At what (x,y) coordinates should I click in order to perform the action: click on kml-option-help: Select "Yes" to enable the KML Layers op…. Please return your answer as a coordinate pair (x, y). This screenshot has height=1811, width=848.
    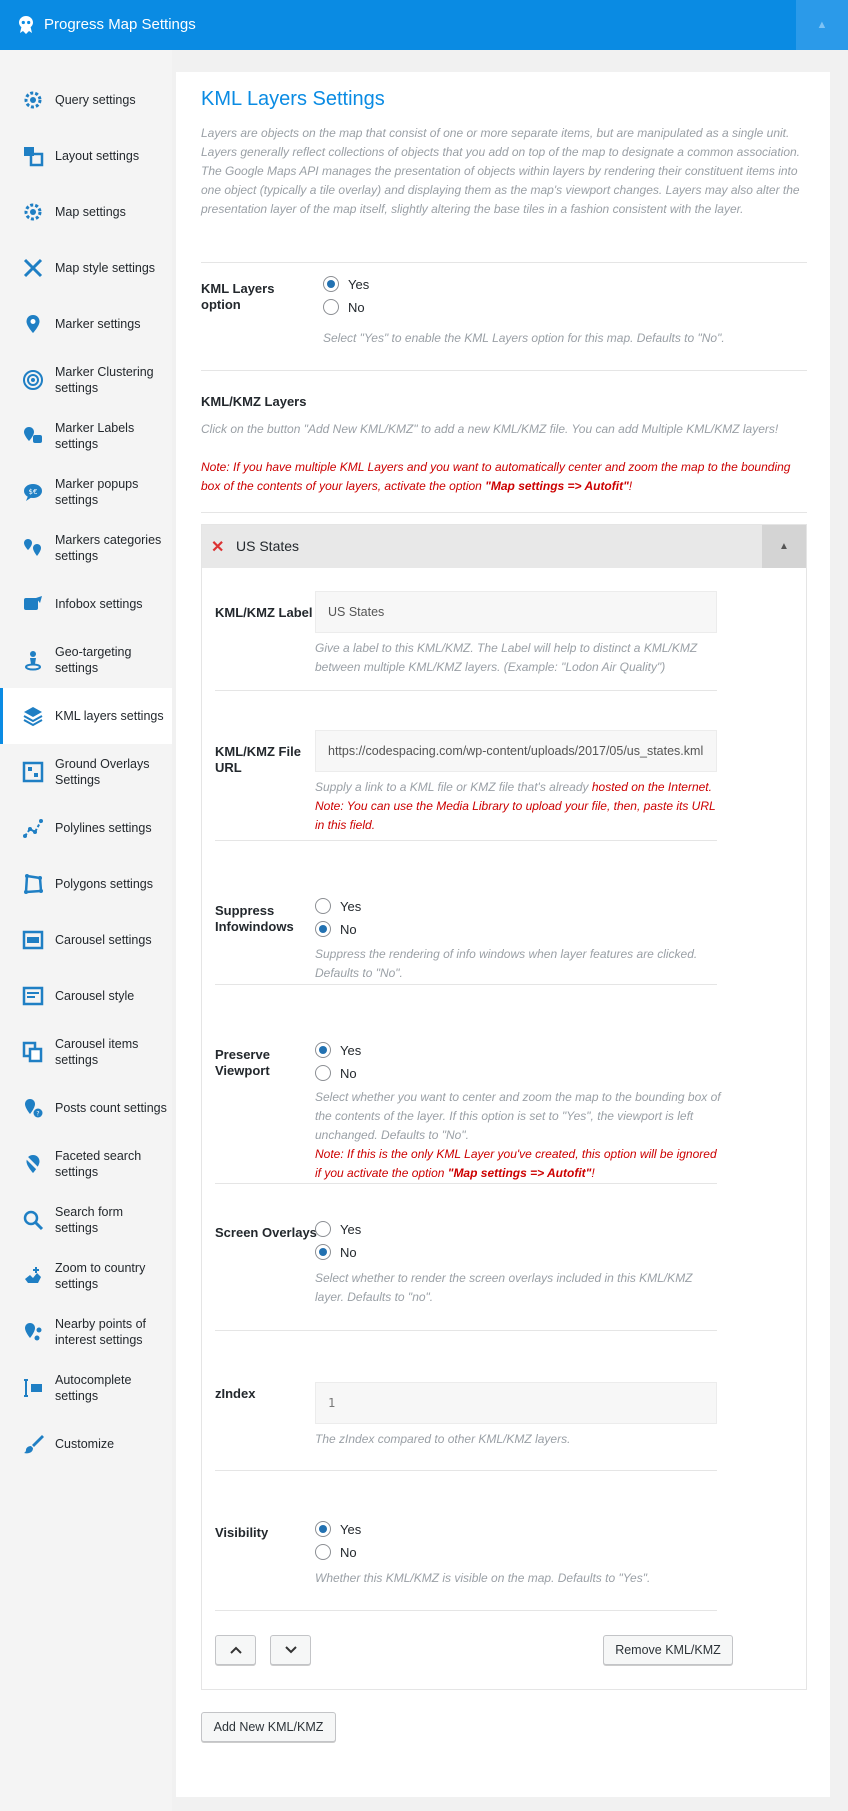
    Looking at the image, I should click on (524, 338).